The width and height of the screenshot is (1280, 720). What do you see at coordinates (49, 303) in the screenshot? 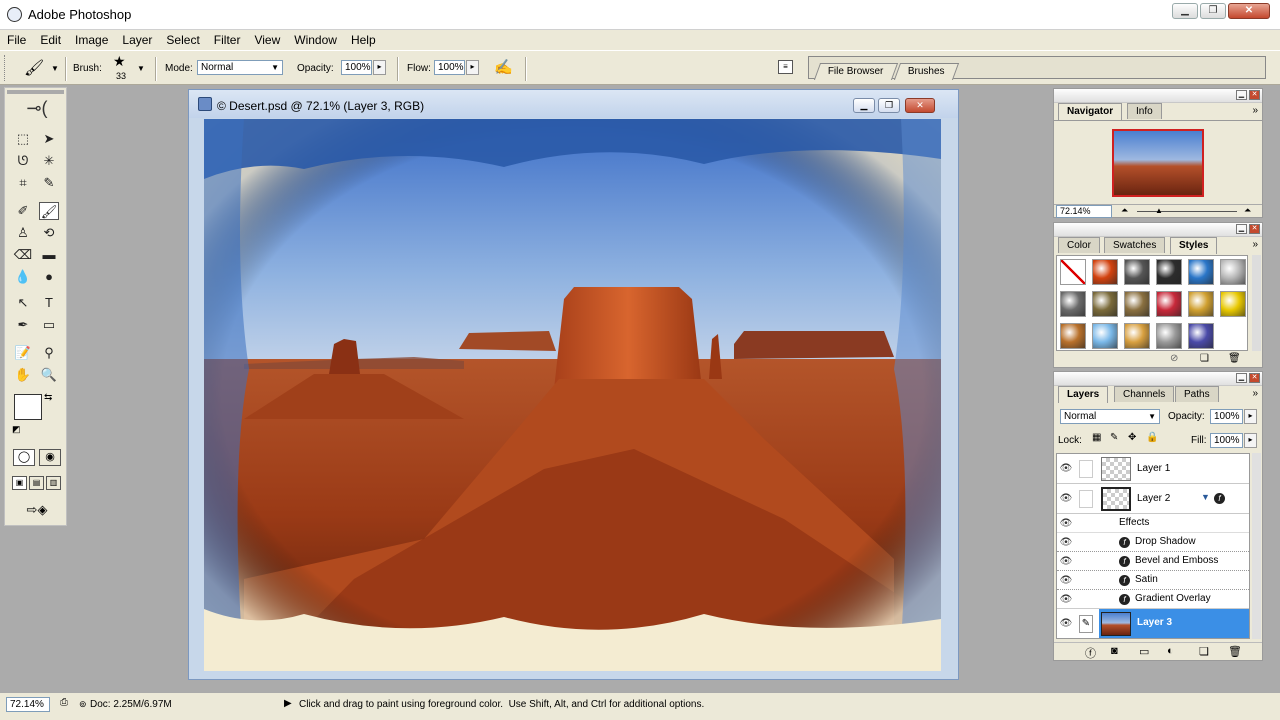
I see `type-tool-icon: T` at bounding box center [49, 303].